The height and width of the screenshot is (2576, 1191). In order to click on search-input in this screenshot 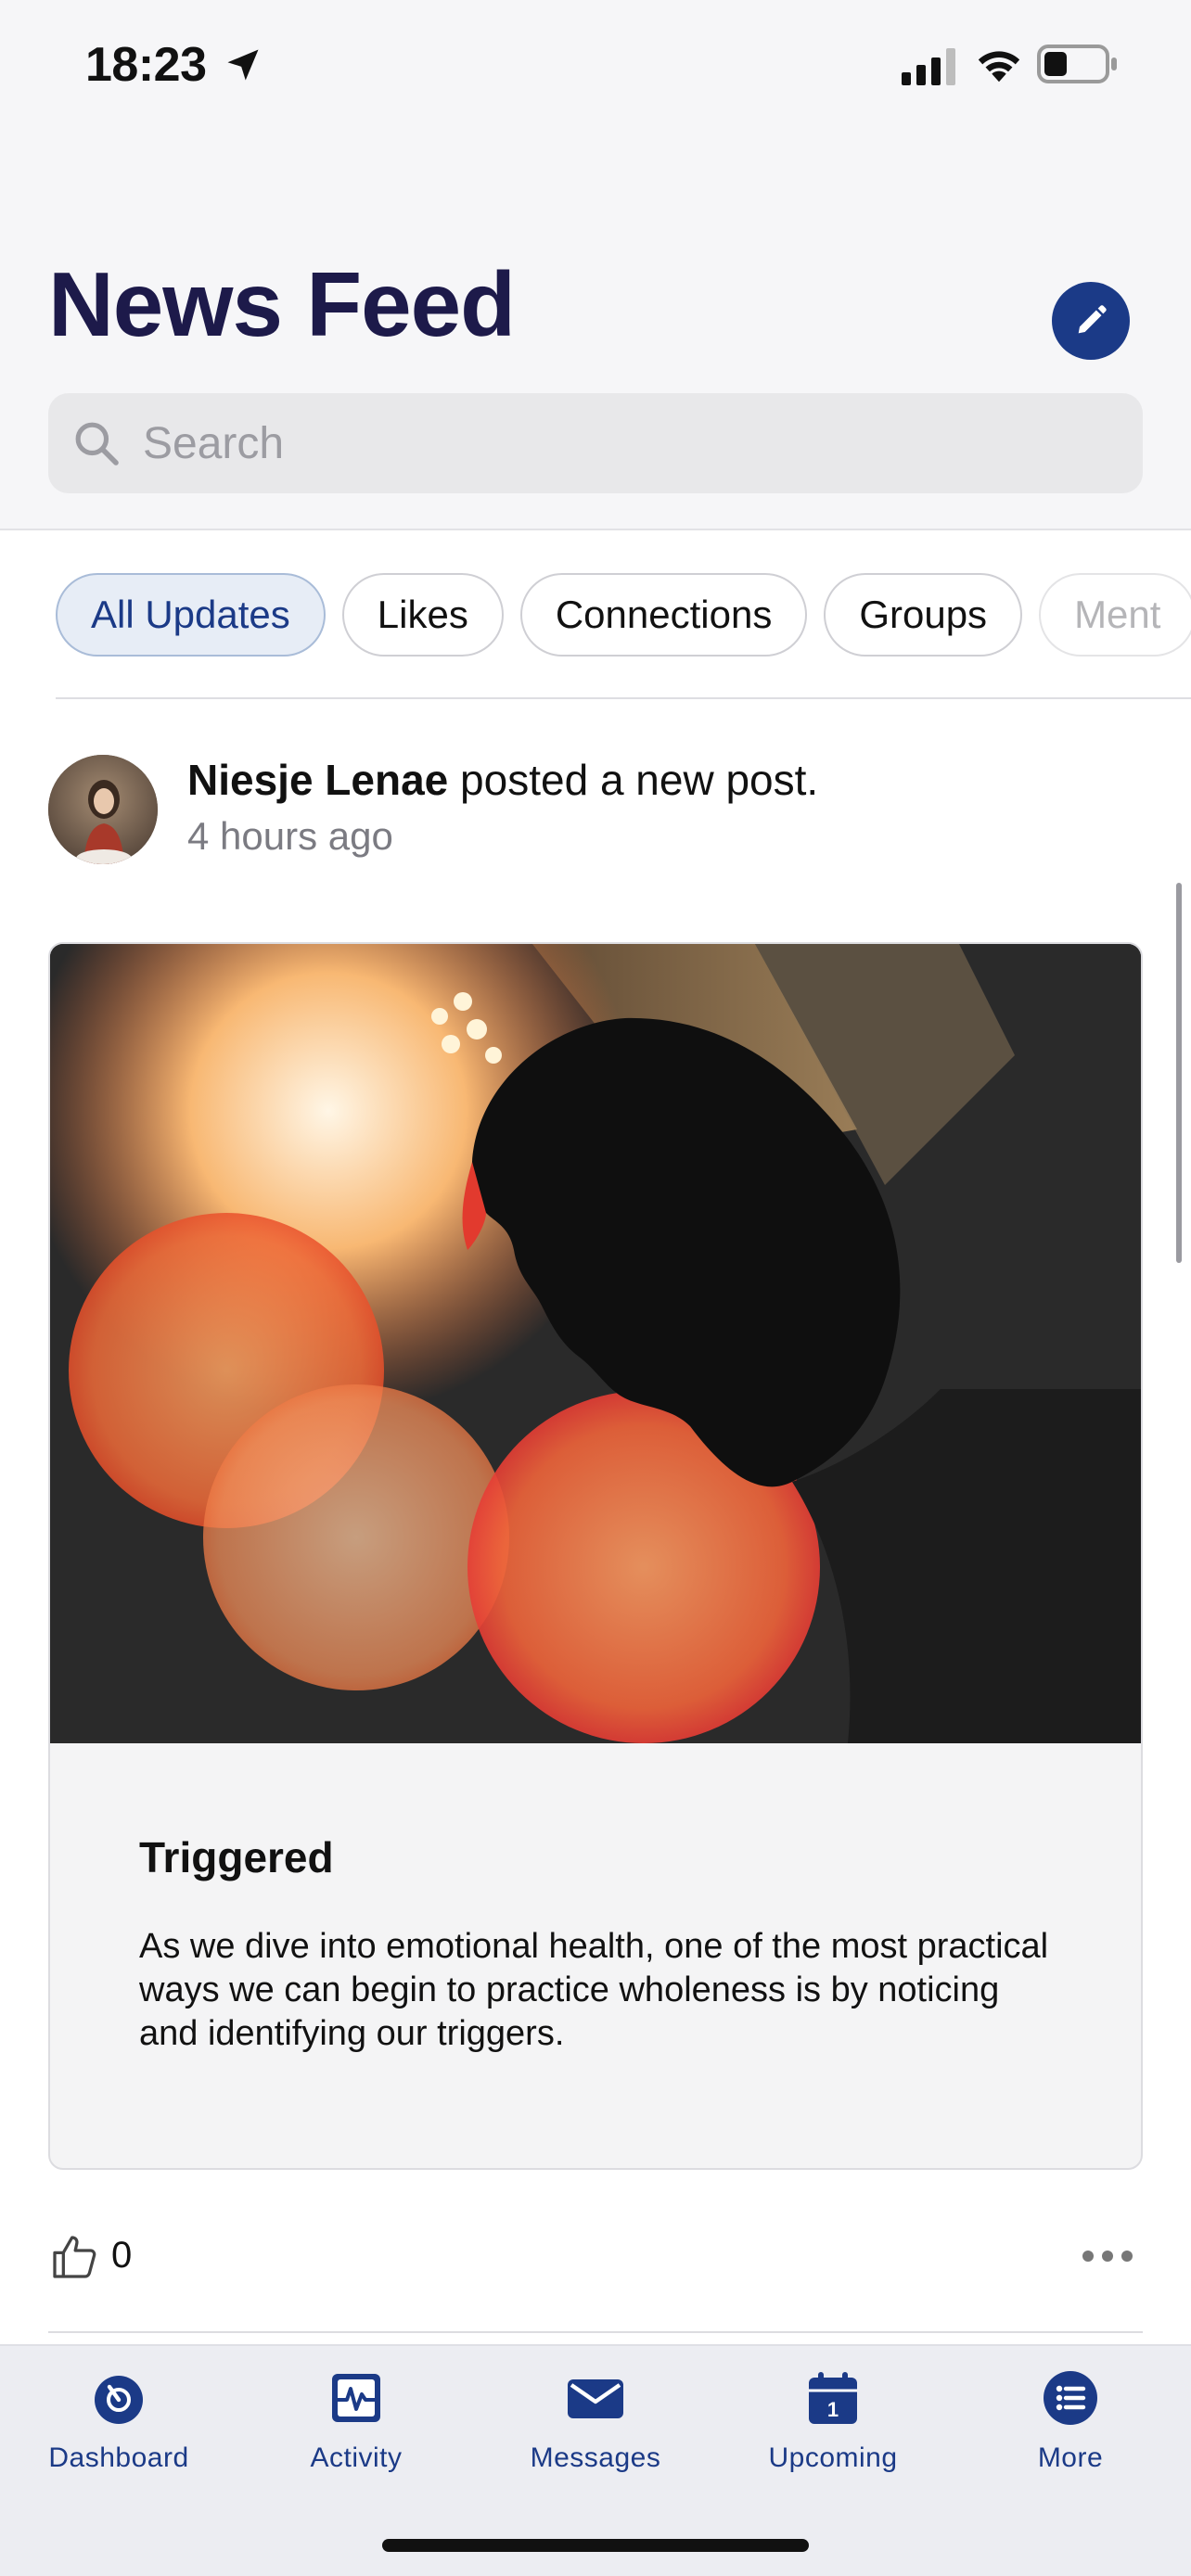, I will do `click(606, 443)`.